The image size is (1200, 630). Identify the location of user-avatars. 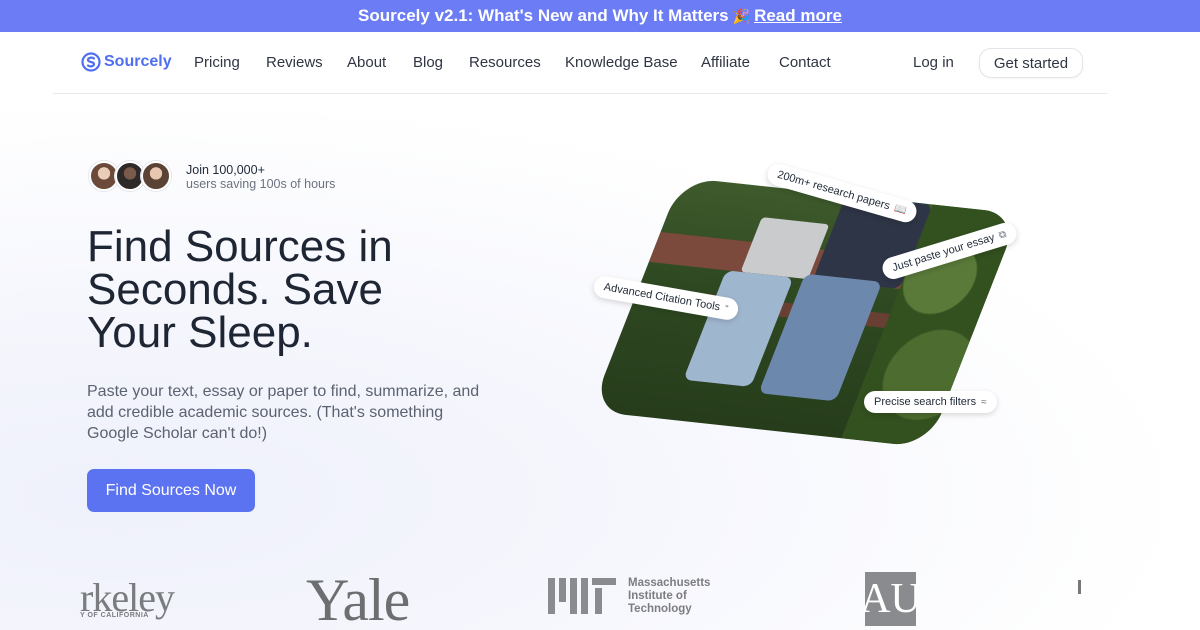
(130, 176).